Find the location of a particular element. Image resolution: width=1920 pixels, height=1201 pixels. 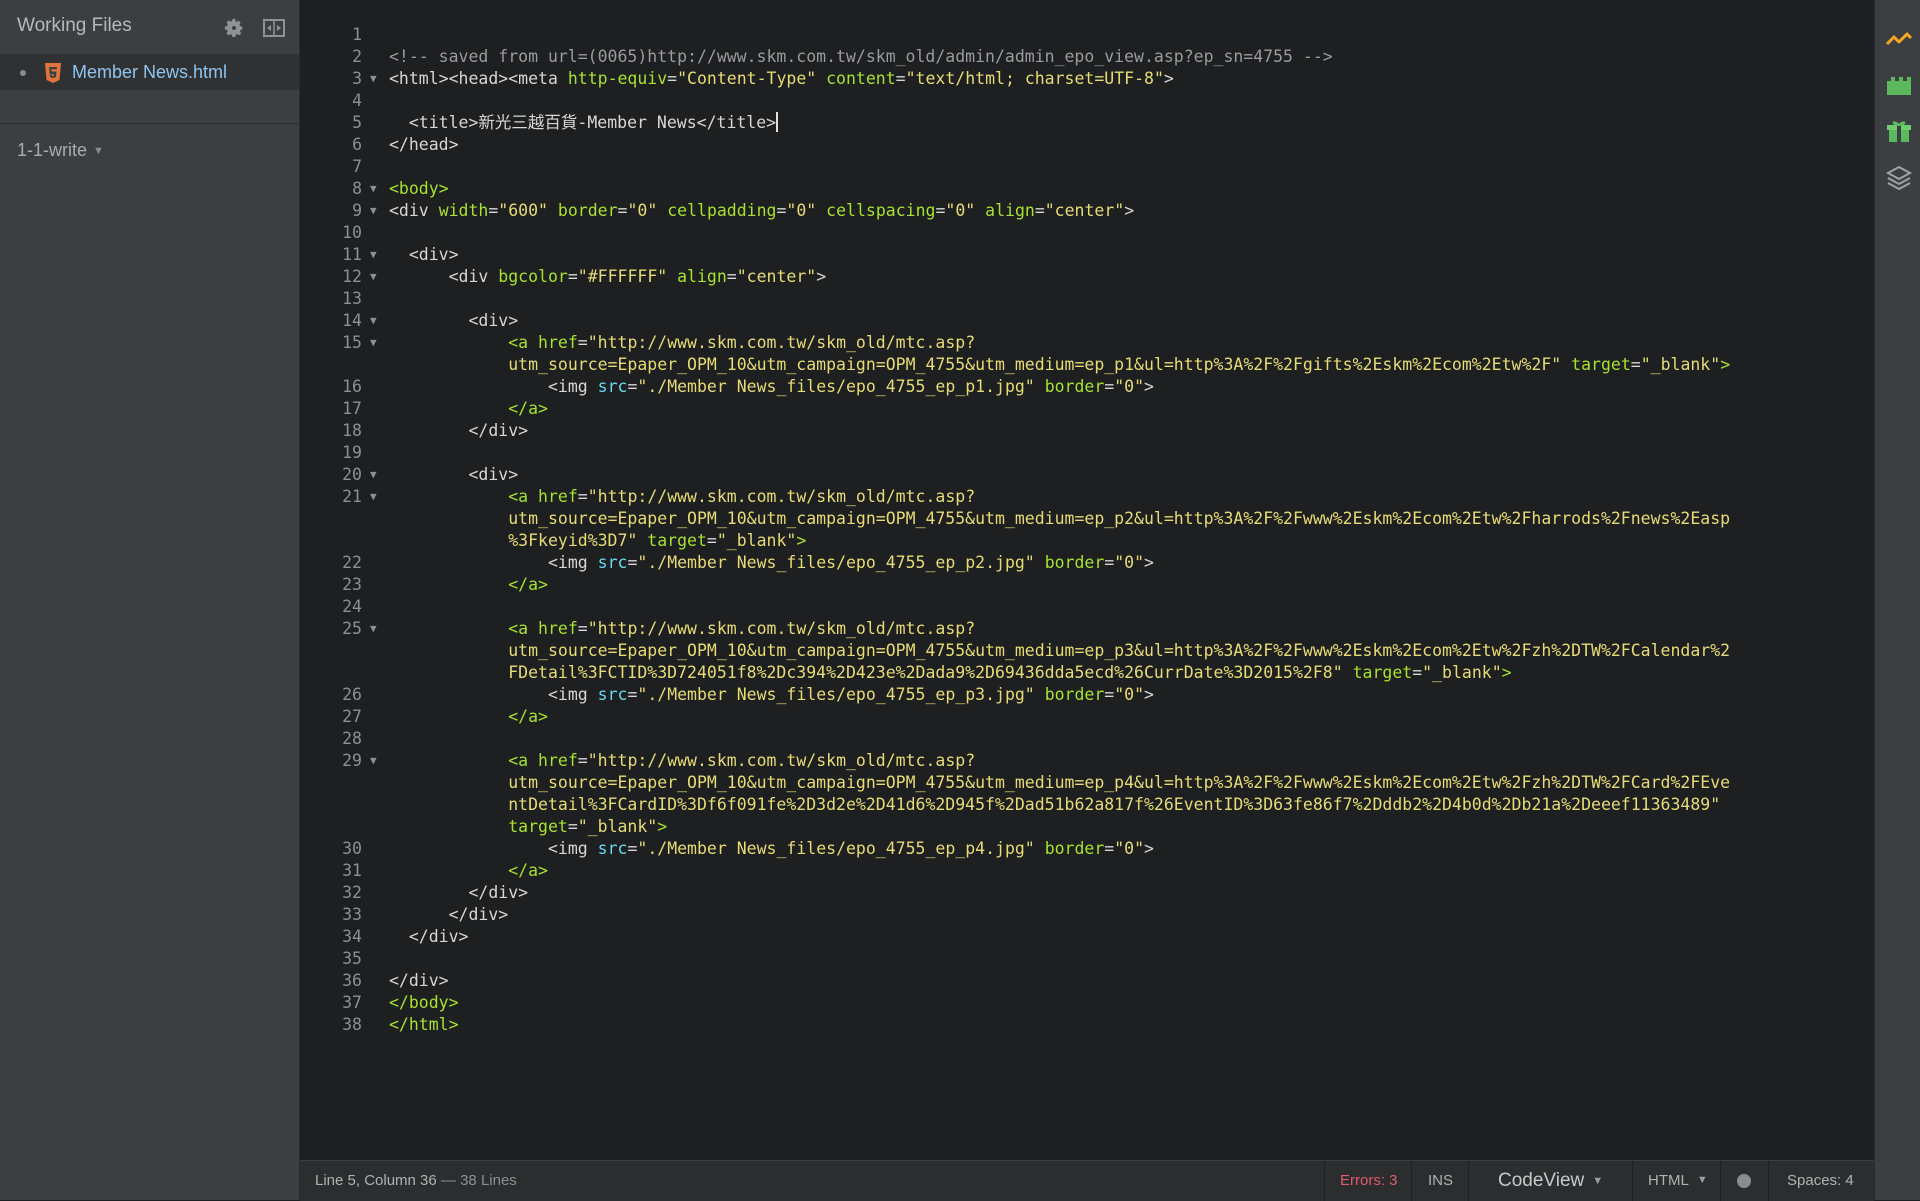

line-number: 20 is located at coordinates (352, 474).